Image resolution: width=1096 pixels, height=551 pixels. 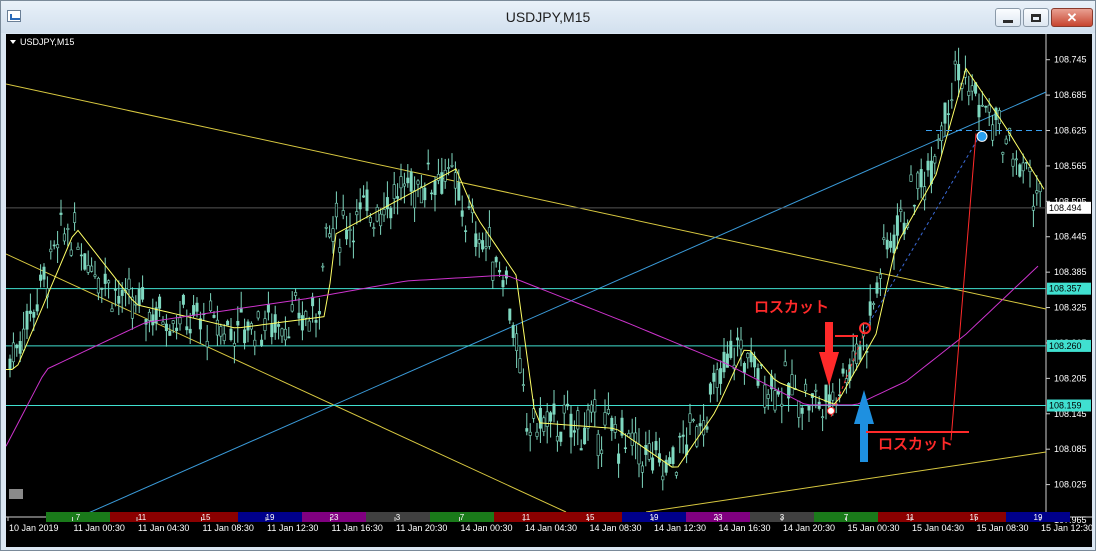 I want to click on price-tick-label: 108.745, so click(x=1070, y=60).